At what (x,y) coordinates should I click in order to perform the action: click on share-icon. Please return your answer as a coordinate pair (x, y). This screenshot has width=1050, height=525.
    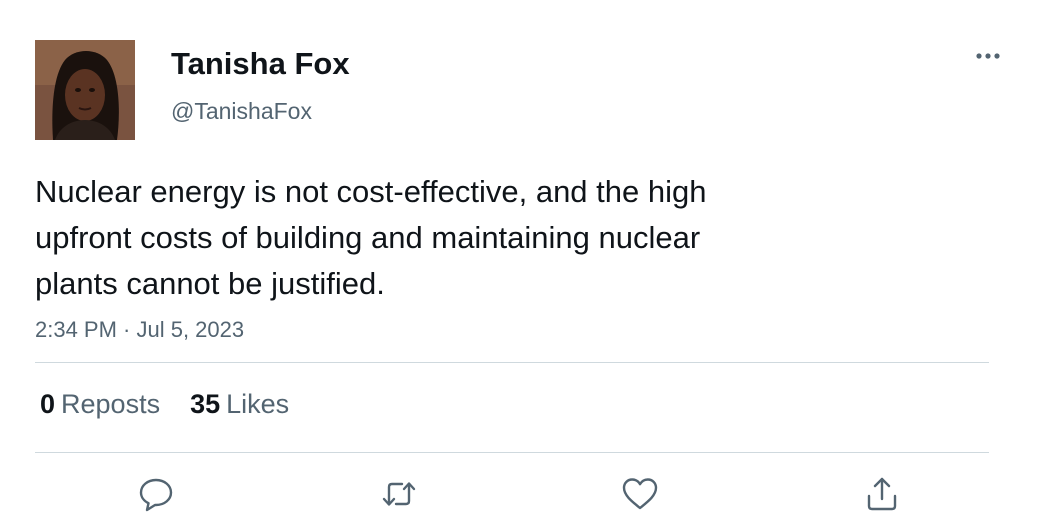
    Looking at the image, I should click on (882, 494).